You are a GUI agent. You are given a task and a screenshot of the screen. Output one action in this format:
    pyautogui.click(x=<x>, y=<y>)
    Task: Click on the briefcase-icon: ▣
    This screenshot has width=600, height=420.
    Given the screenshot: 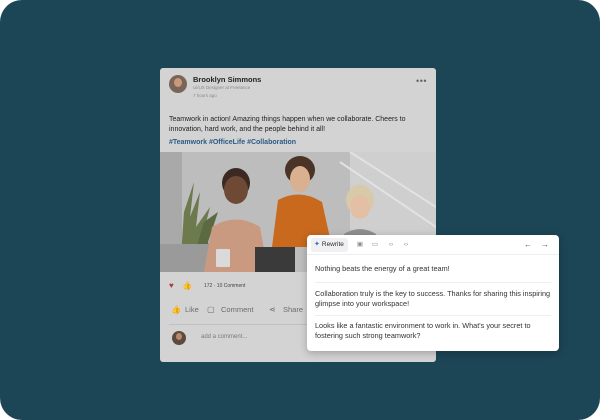 What is the action you would take?
    pyautogui.click(x=360, y=245)
    